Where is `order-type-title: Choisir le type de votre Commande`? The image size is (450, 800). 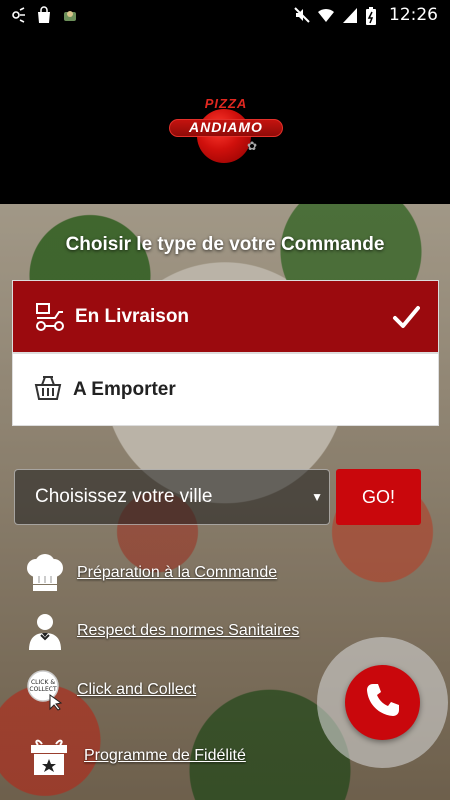 order-type-title: Choisir le type de votre Commande is located at coordinates (225, 244).